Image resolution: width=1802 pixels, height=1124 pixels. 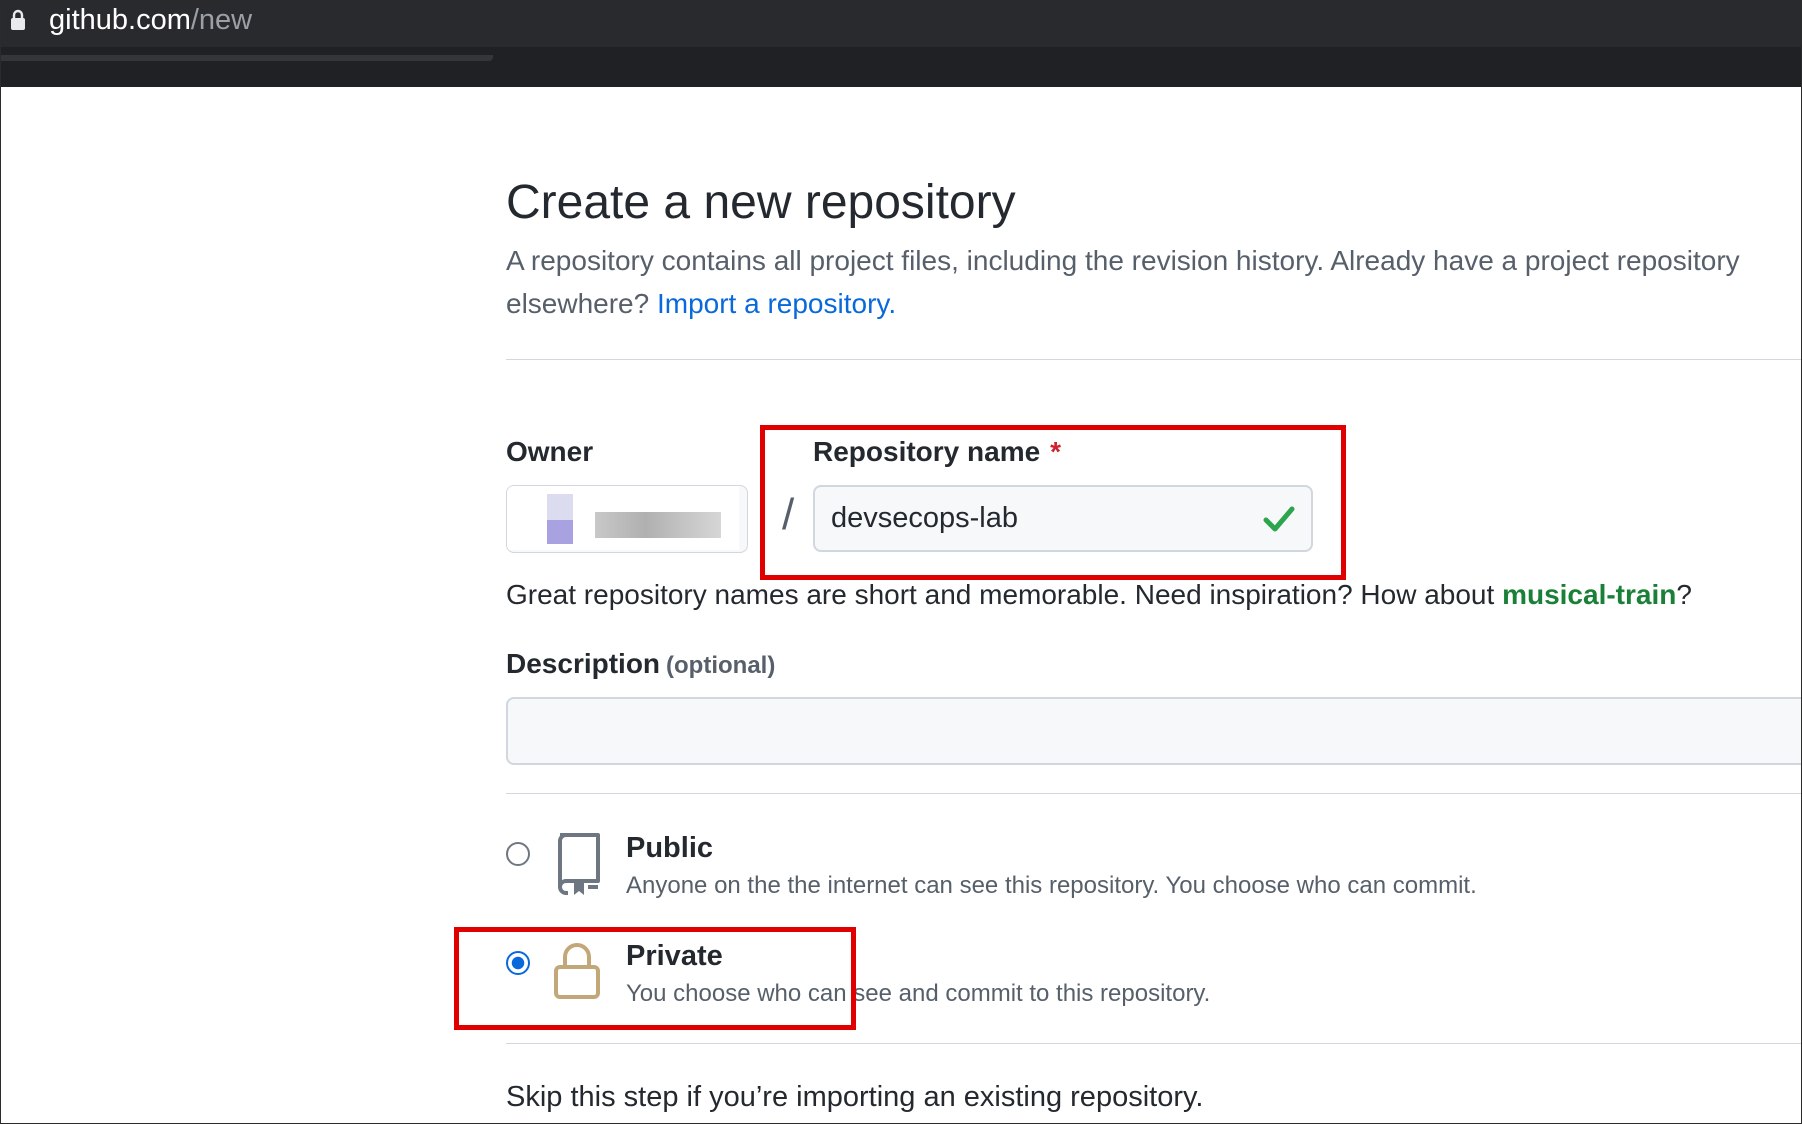 I want to click on public-title: Public, so click(x=670, y=848).